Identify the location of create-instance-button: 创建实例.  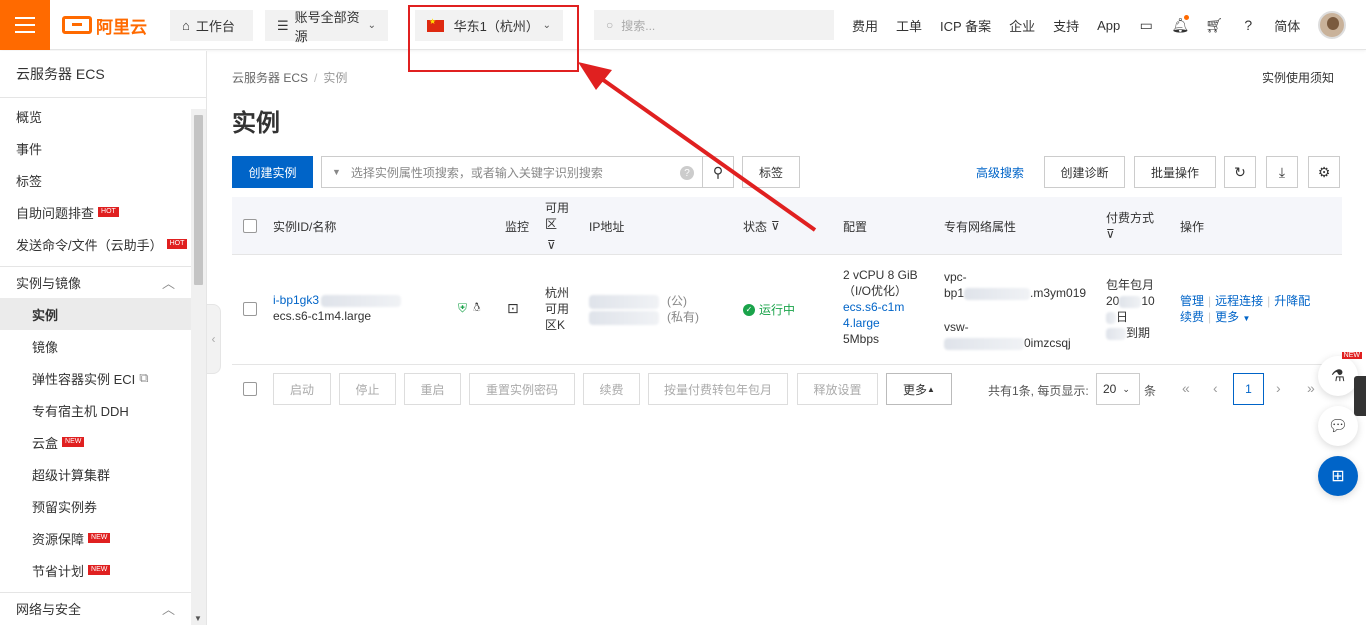
(272, 172).